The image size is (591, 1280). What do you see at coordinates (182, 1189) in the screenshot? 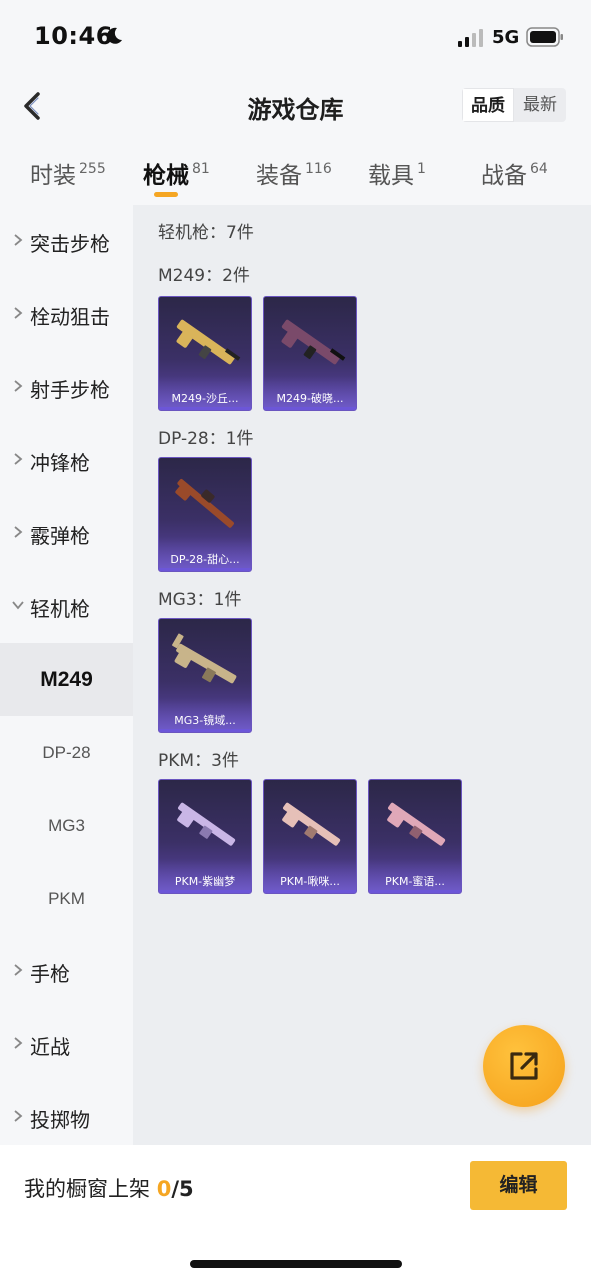
I see `showcase-total: /5` at bounding box center [182, 1189].